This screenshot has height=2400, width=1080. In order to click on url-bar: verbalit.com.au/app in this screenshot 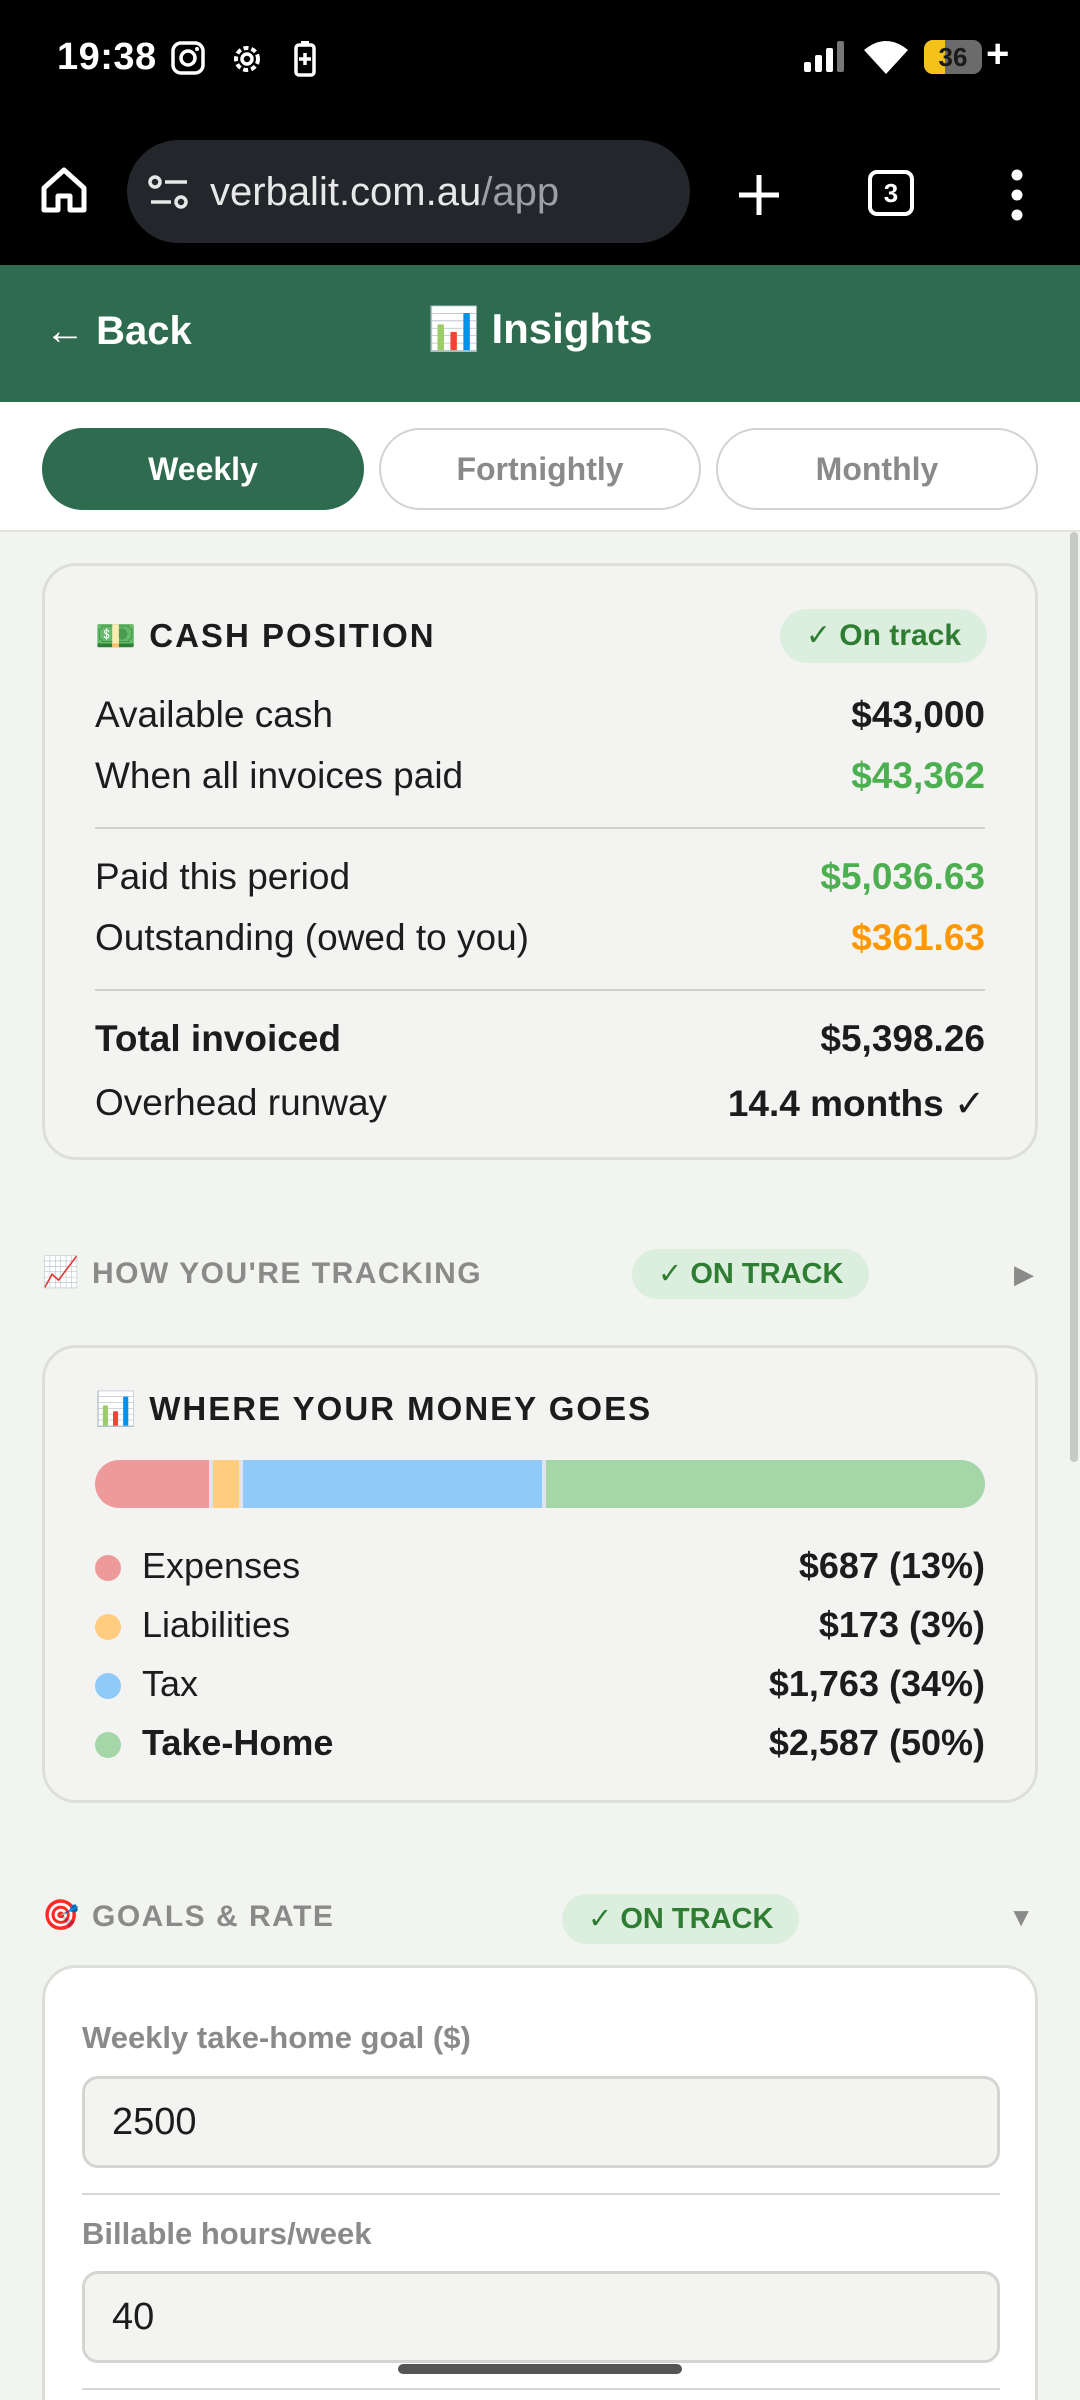, I will do `click(408, 191)`.